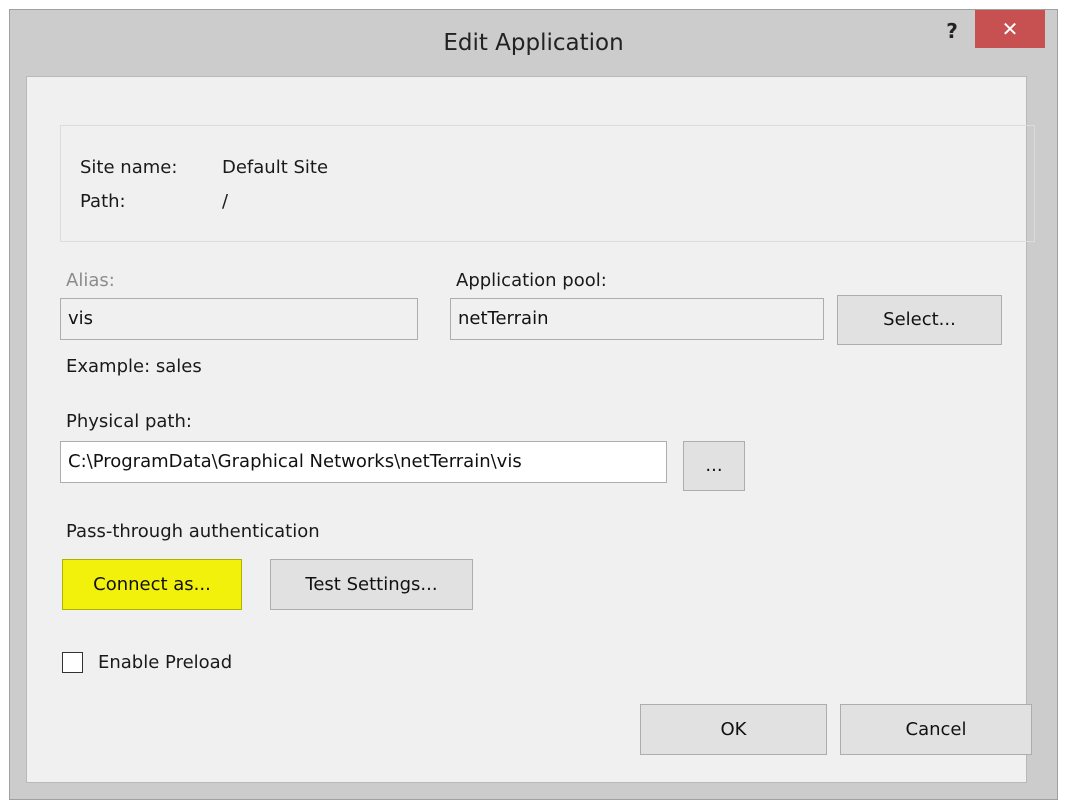 The height and width of the screenshot is (806, 1075). I want to click on alias-label: Alias:, so click(90, 280).